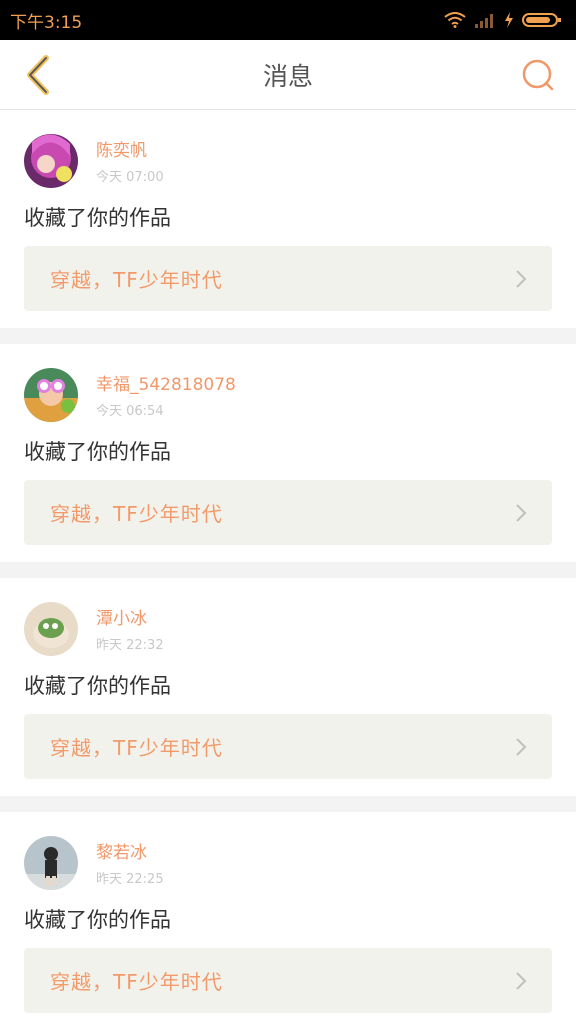  I want to click on status-icons, so click(503, 20).